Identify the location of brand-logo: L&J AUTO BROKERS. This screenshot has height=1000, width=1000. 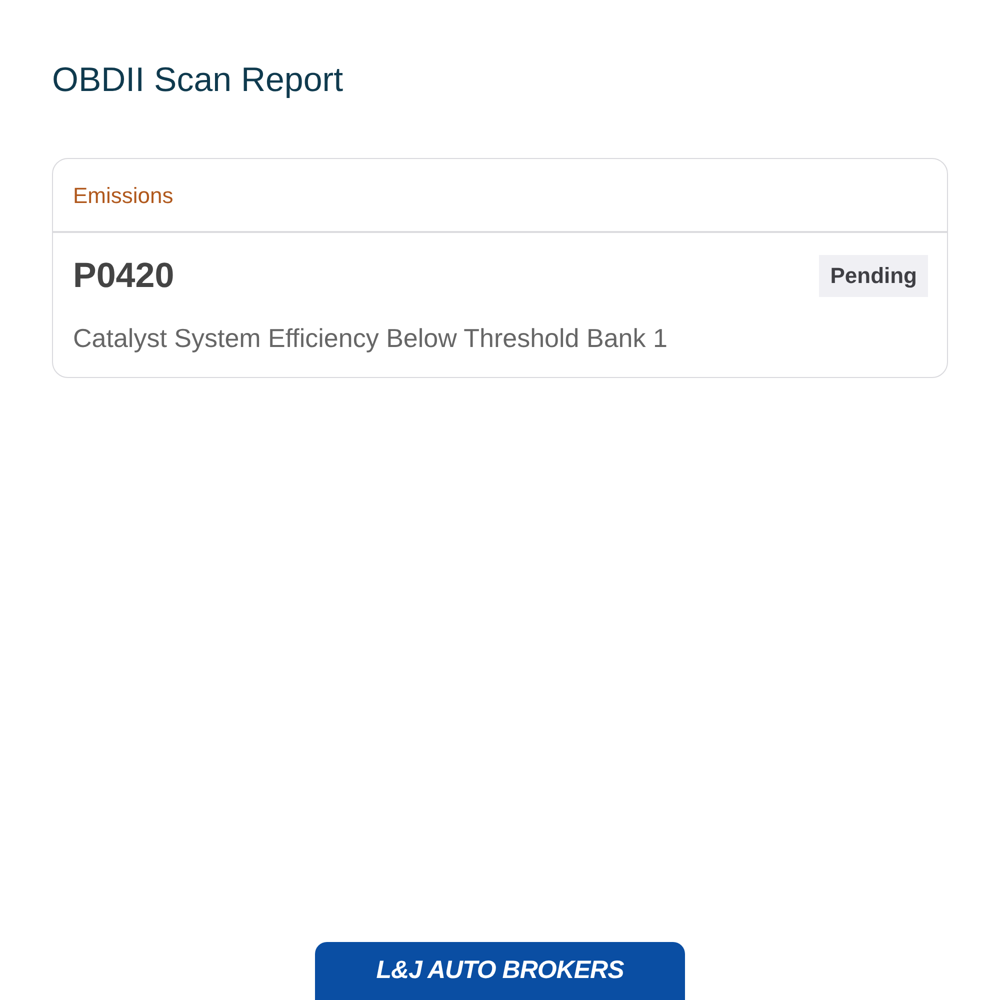
(500, 971).